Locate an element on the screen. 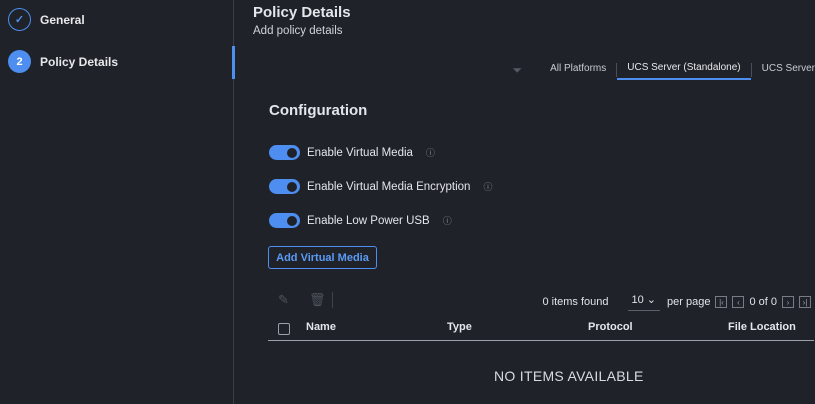  toggle-label: Enable Low Power USB is located at coordinates (368, 220).